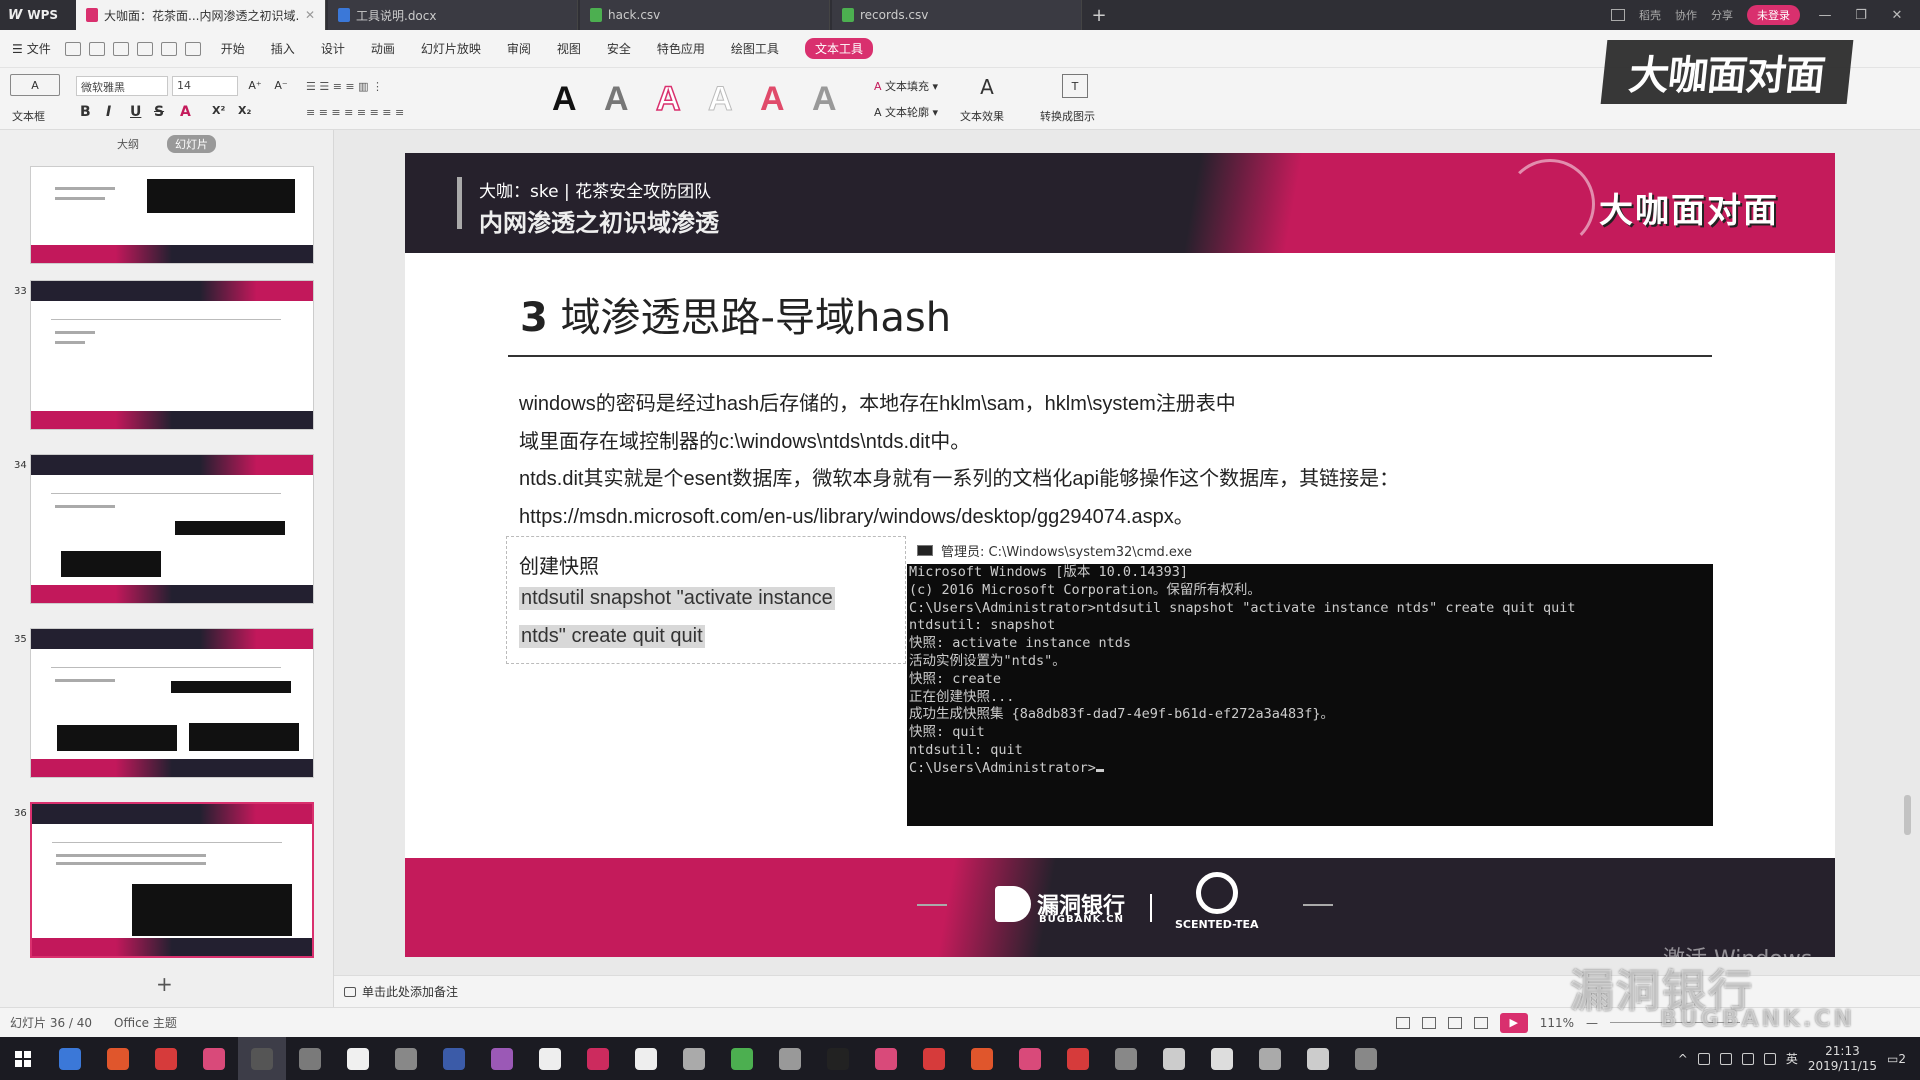 This screenshot has width=1920, height=1080. I want to click on superscript-button: X², so click(218, 110).